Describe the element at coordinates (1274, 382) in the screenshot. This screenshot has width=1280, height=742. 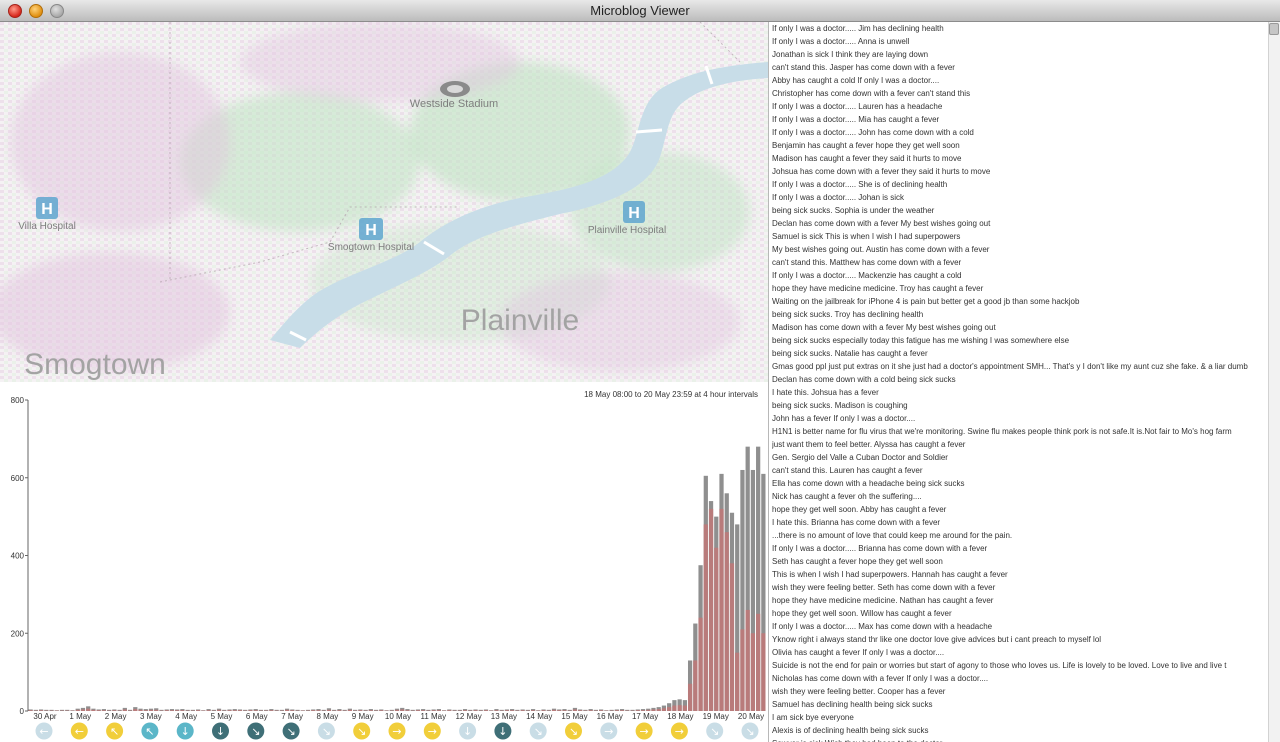
I see `feed-scrollbar` at that location.